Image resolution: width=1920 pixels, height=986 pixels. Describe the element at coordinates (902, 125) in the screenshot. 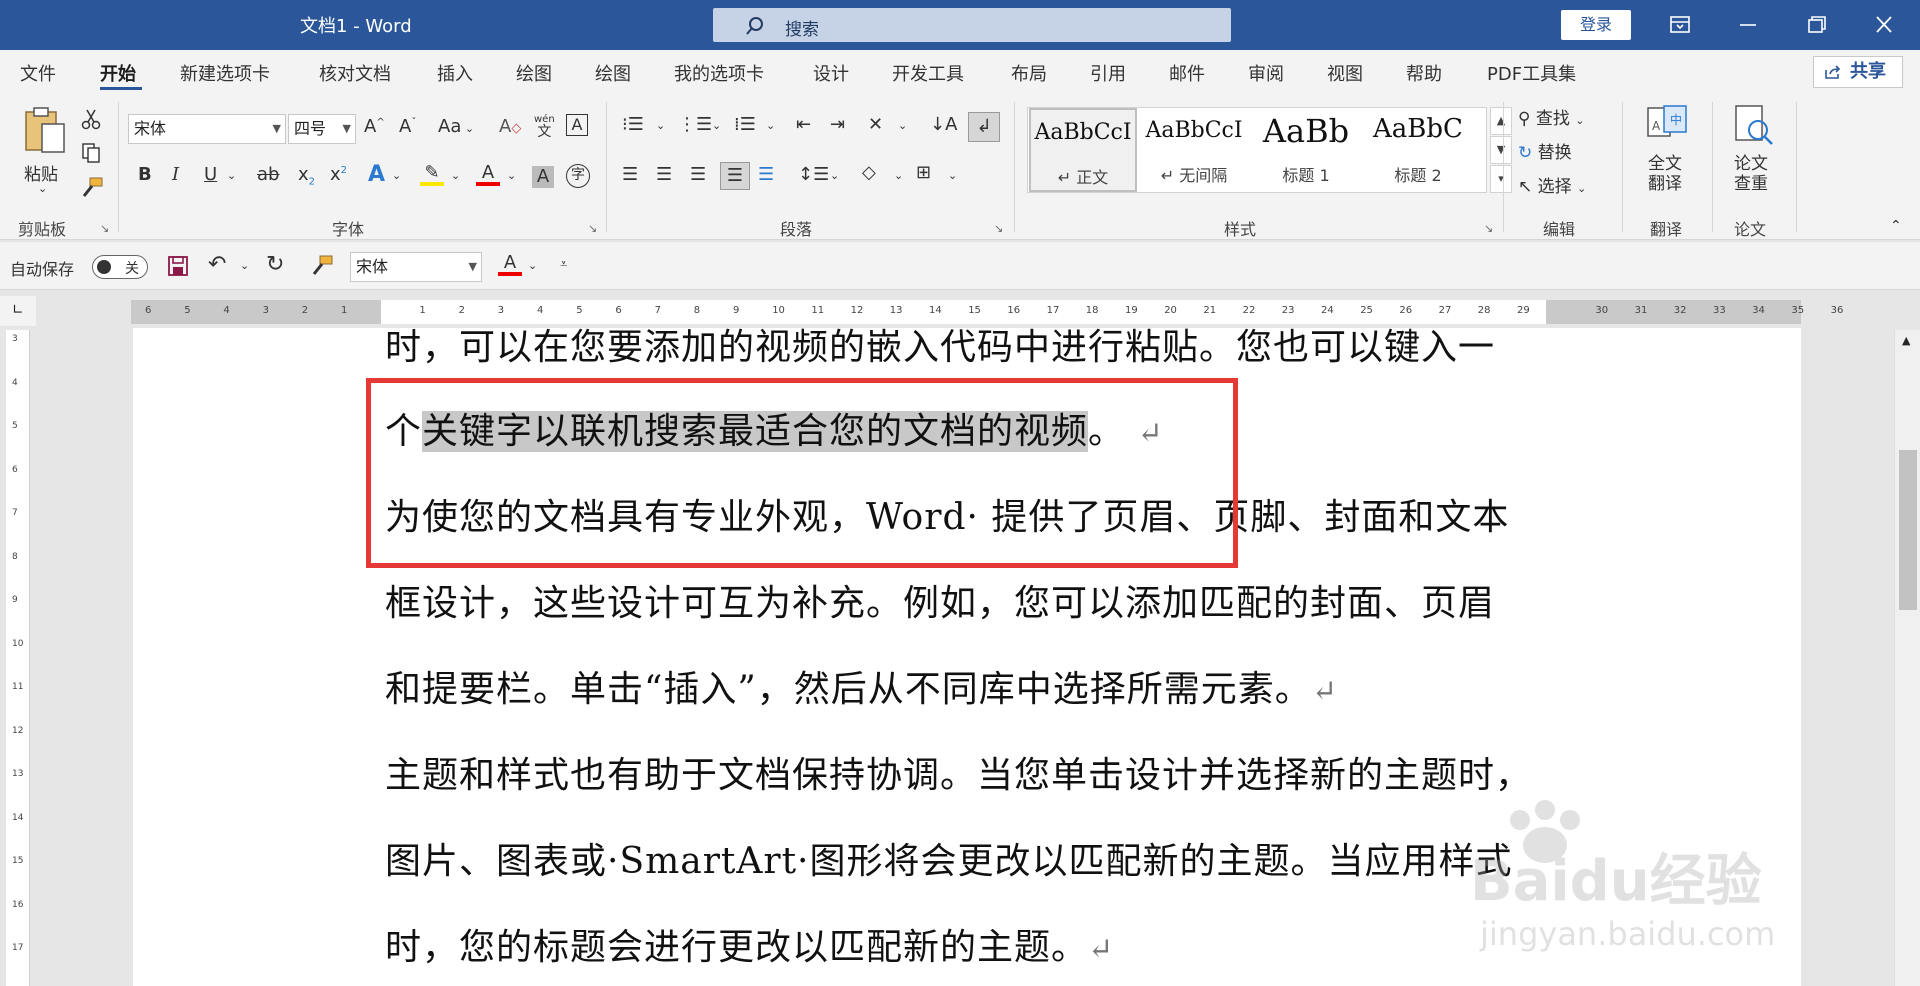

I see `chinese-layout-dropdown-icon: ⌄` at that location.